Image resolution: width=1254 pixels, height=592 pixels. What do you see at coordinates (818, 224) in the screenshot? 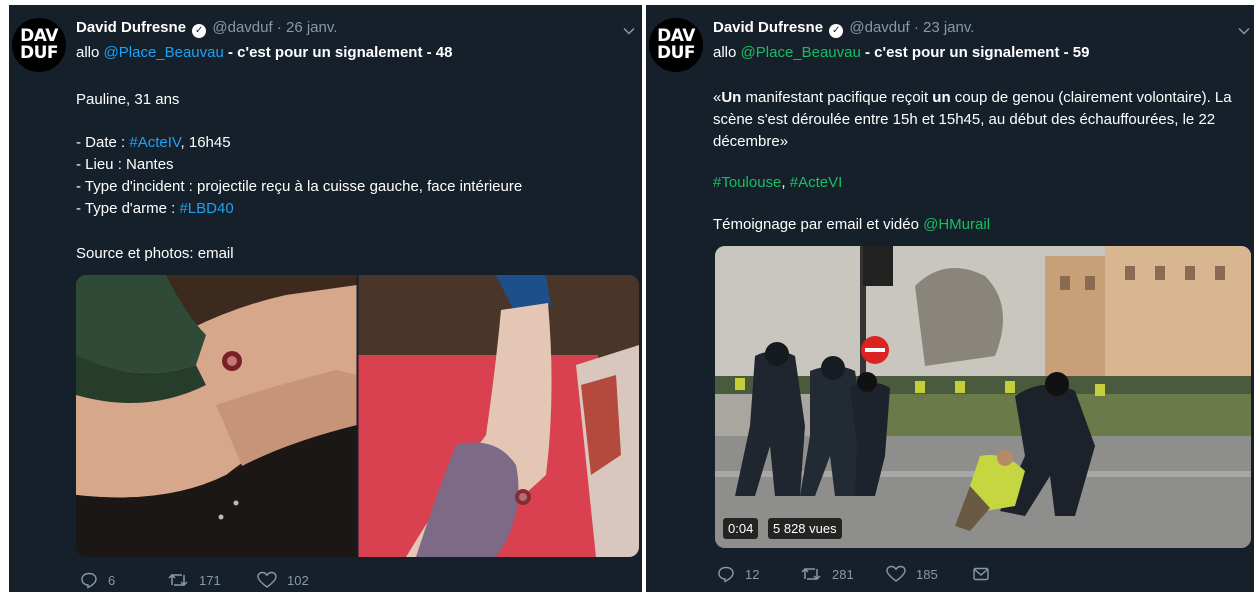
I see `testimony-text: Témoignage par email et vidéo` at bounding box center [818, 224].